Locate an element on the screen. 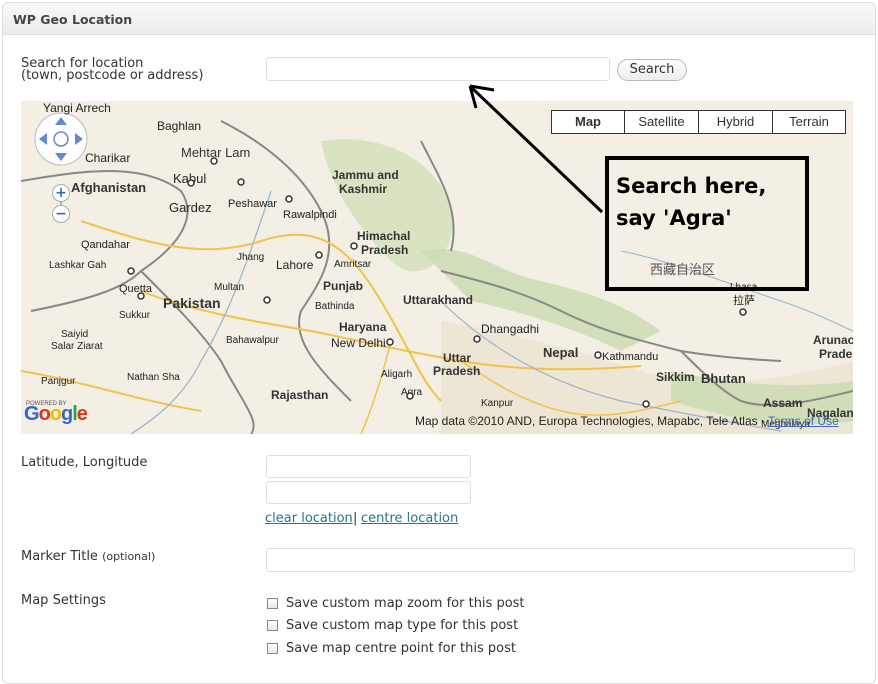 Image resolution: width=878 pixels, height=684 pixels. save-zoom-label: Save custom map zoom for this post is located at coordinates (405, 603).